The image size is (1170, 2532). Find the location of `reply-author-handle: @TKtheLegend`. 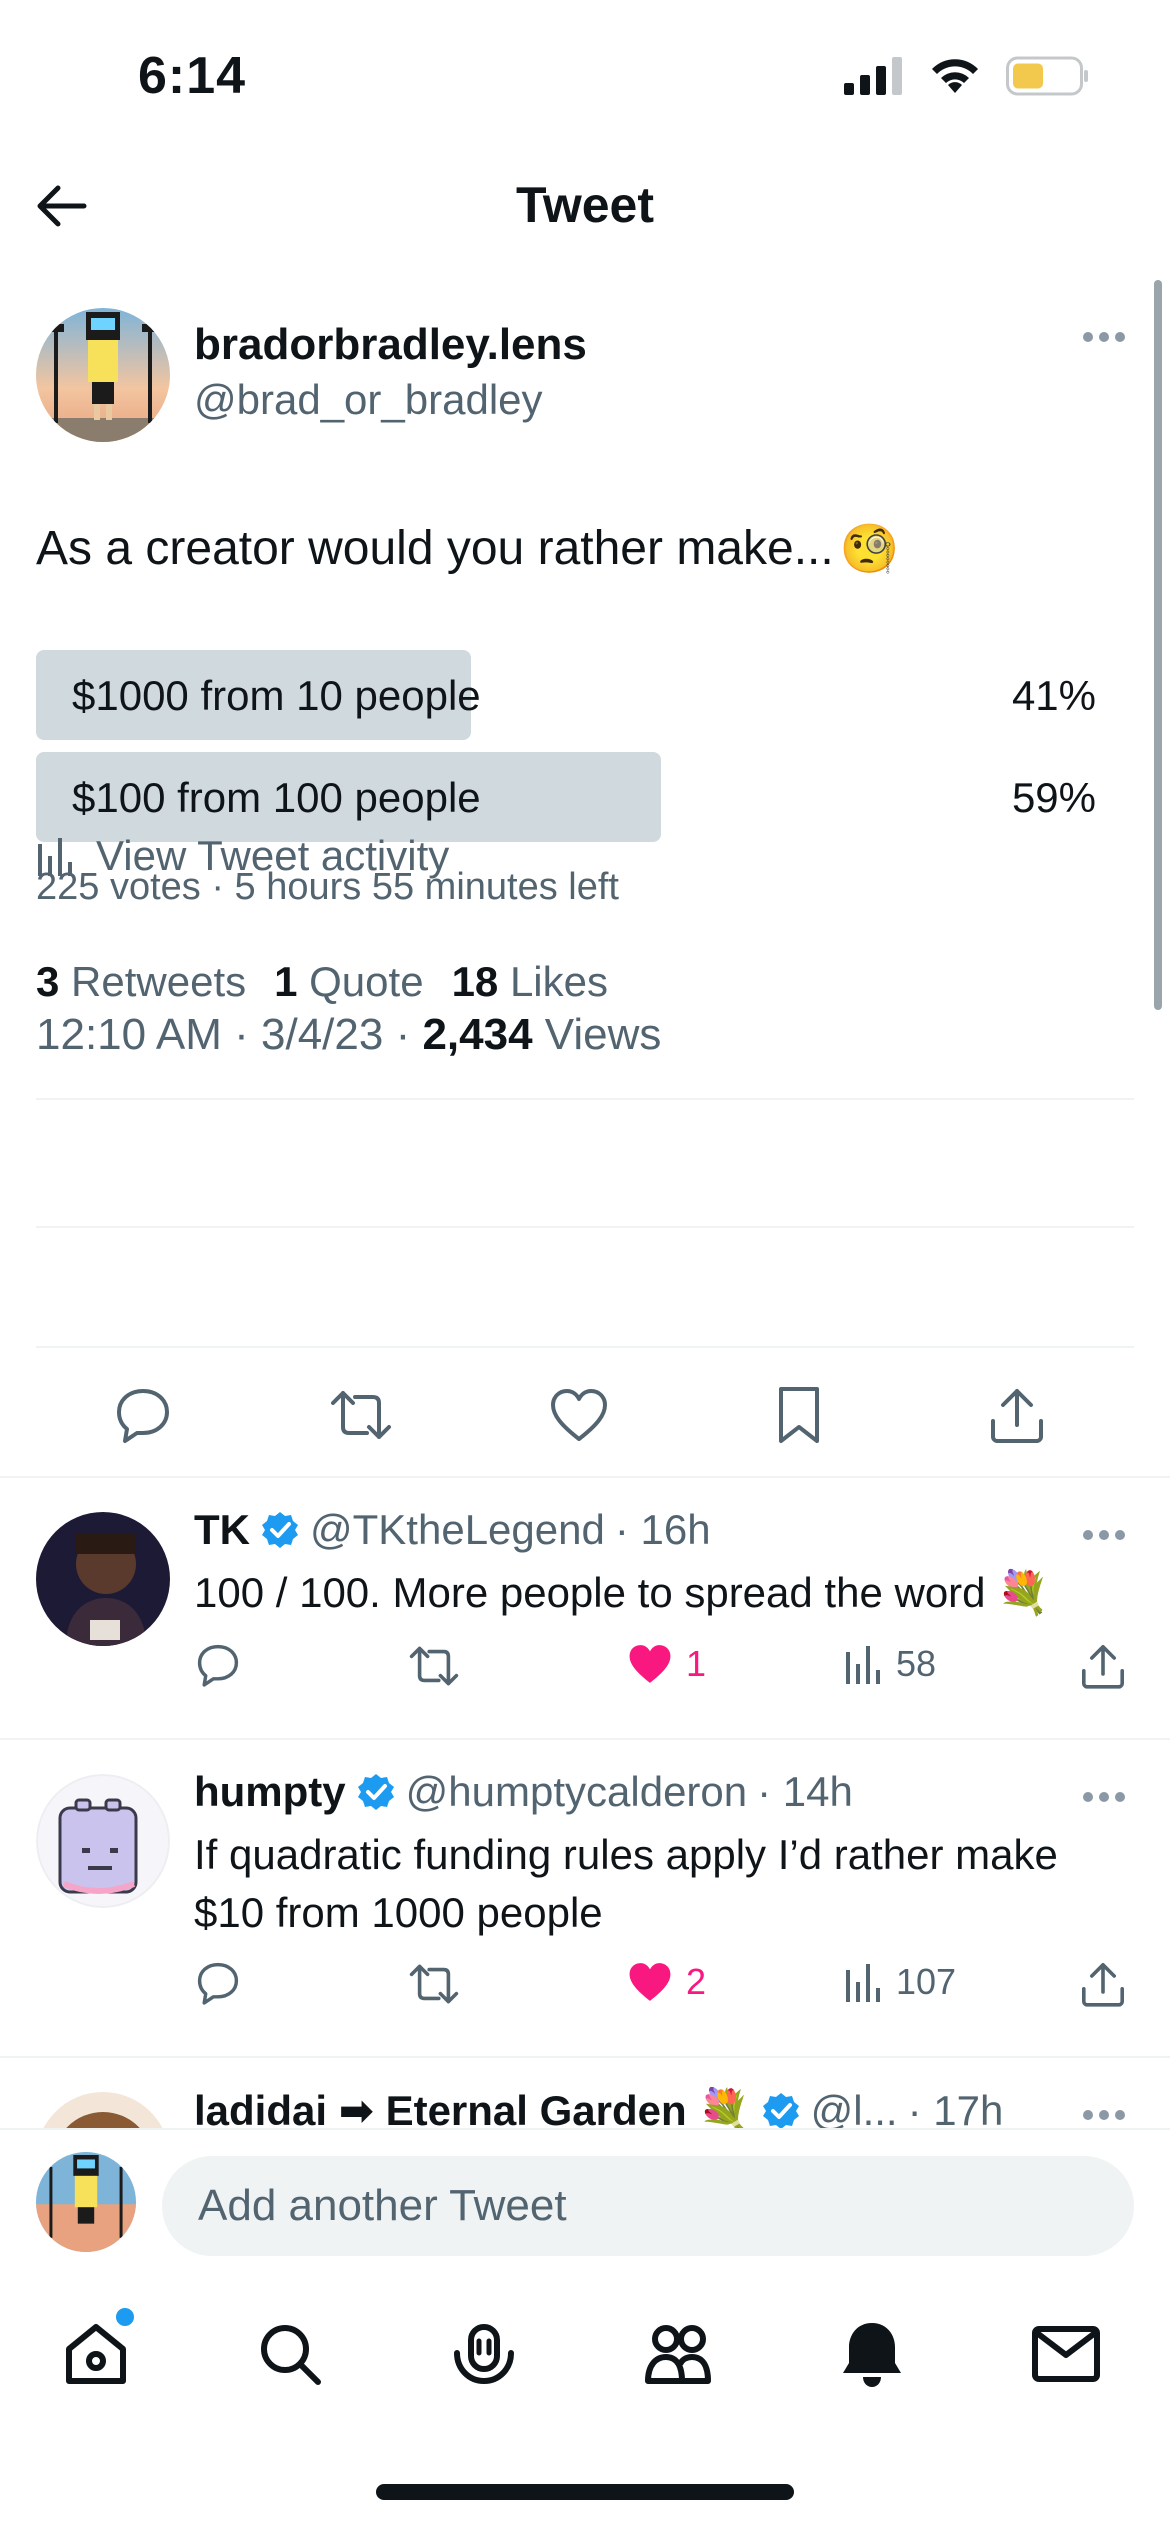

reply-author-handle: @TKtheLegend is located at coordinates (457, 1530).